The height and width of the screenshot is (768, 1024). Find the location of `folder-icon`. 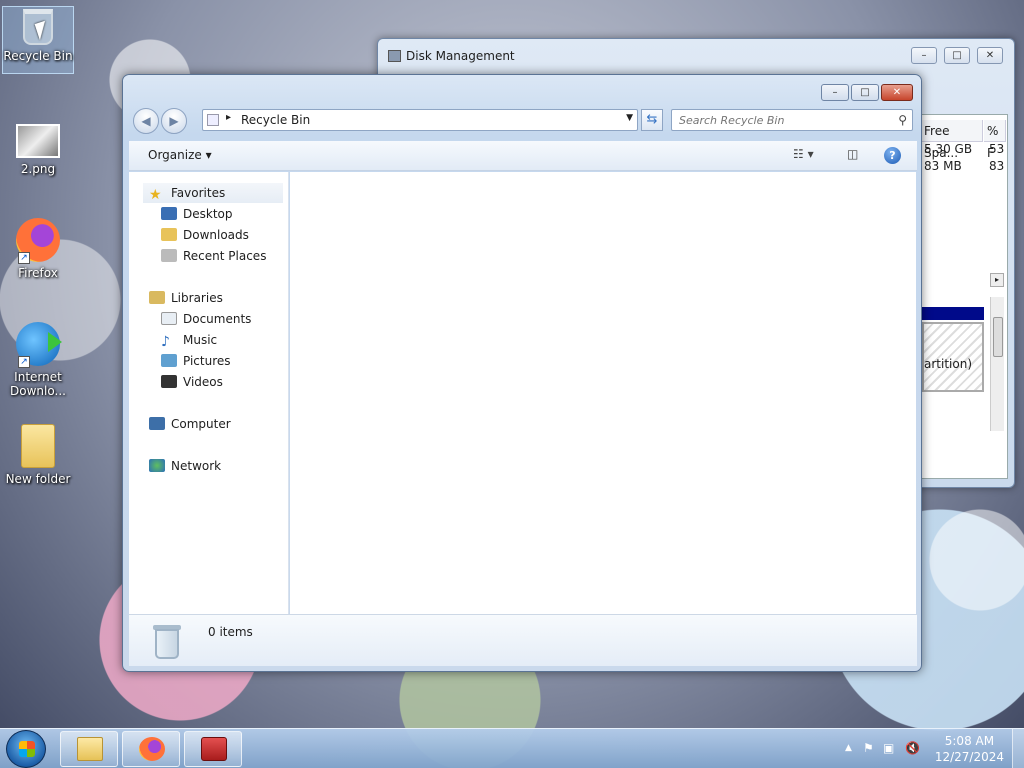

folder-icon is located at coordinates (38, 446).